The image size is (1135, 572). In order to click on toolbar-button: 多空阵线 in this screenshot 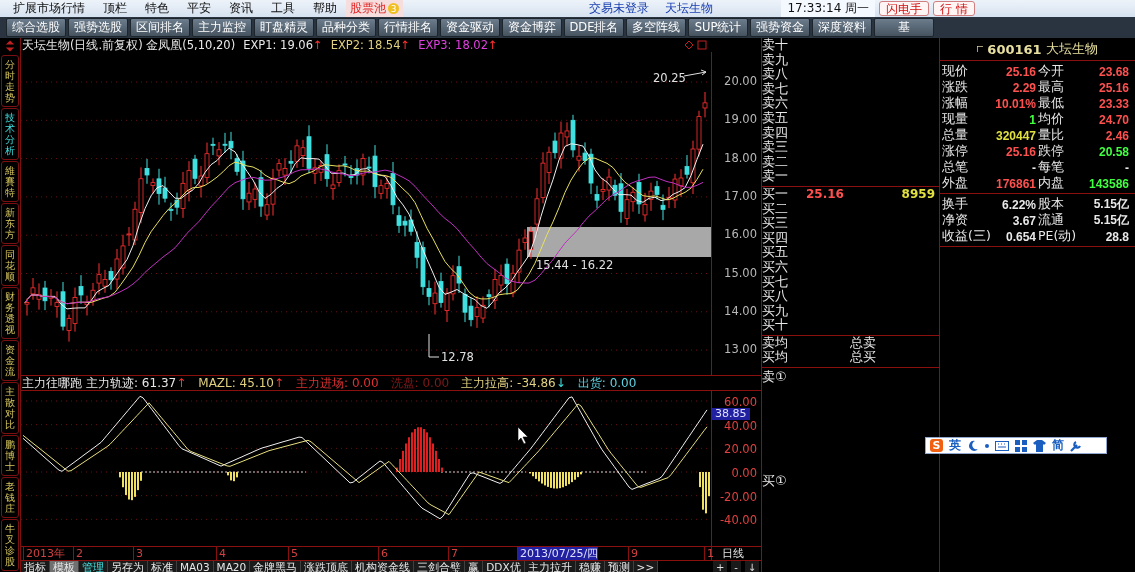, I will do `click(656, 27)`.